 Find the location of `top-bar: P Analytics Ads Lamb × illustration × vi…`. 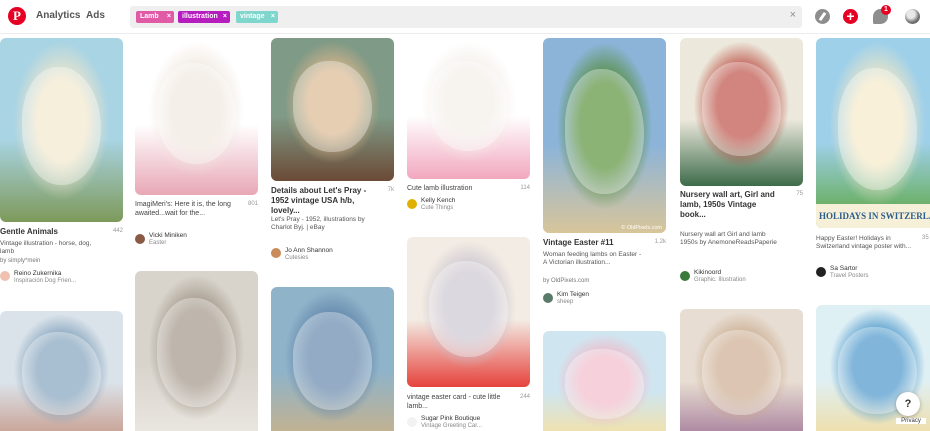

top-bar: P Analytics Ads Lamb × illustration × vi… is located at coordinates (465, 17).